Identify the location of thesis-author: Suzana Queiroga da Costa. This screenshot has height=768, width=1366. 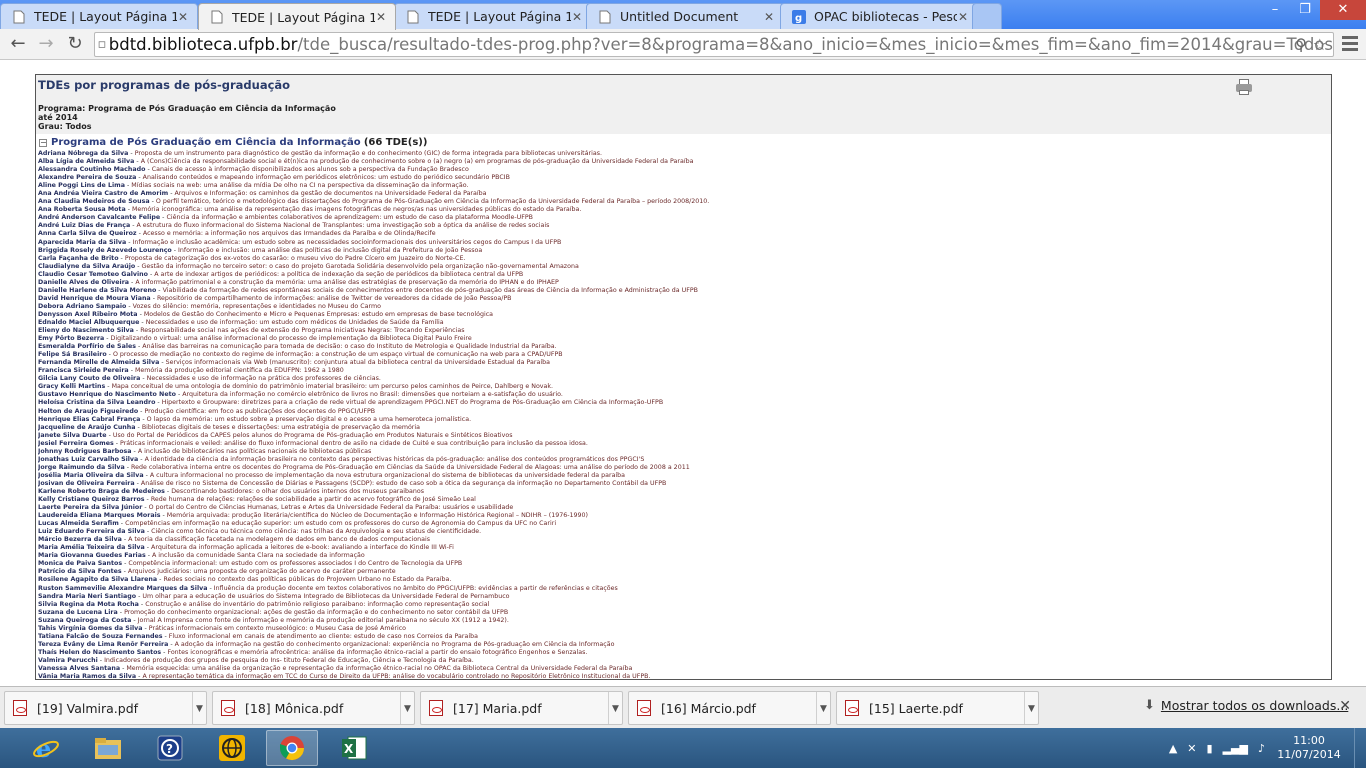
(84, 620).